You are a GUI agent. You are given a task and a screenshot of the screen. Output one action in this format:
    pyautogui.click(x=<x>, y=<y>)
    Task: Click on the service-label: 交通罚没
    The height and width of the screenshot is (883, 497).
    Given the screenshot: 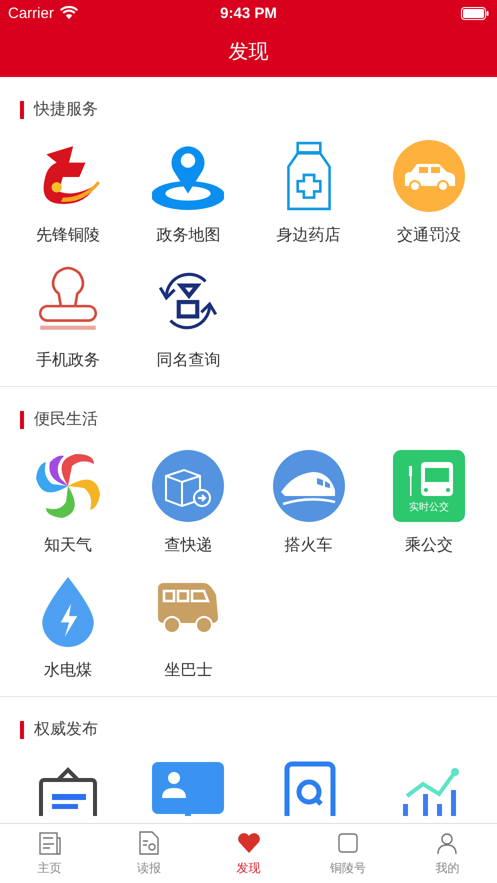 What is the action you would take?
    pyautogui.click(x=428, y=235)
    